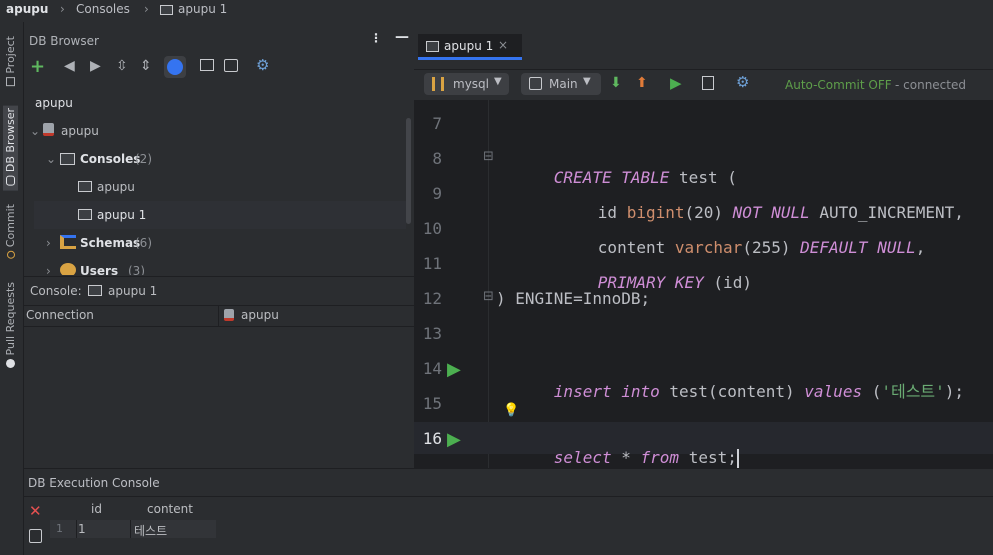 The image size is (993, 555). Describe the element at coordinates (35, 511) in the screenshot. I see `close-result-icon: ✕` at that location.